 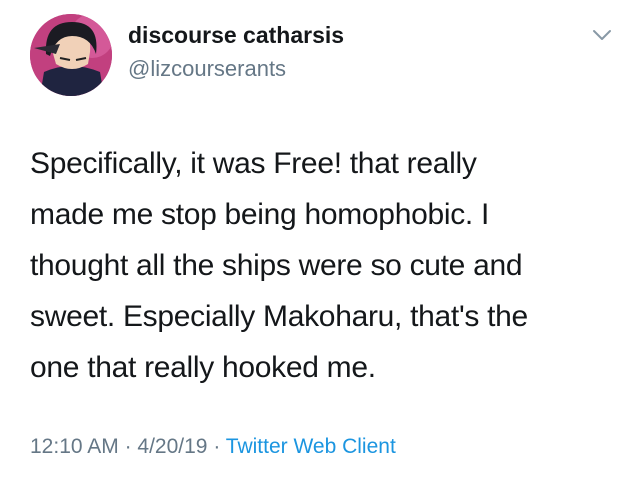 What do you see at coordinates (236, 35) in the screenshot?
I see `author-display-name: discourse catharsis` at bounding box center [236, 35].